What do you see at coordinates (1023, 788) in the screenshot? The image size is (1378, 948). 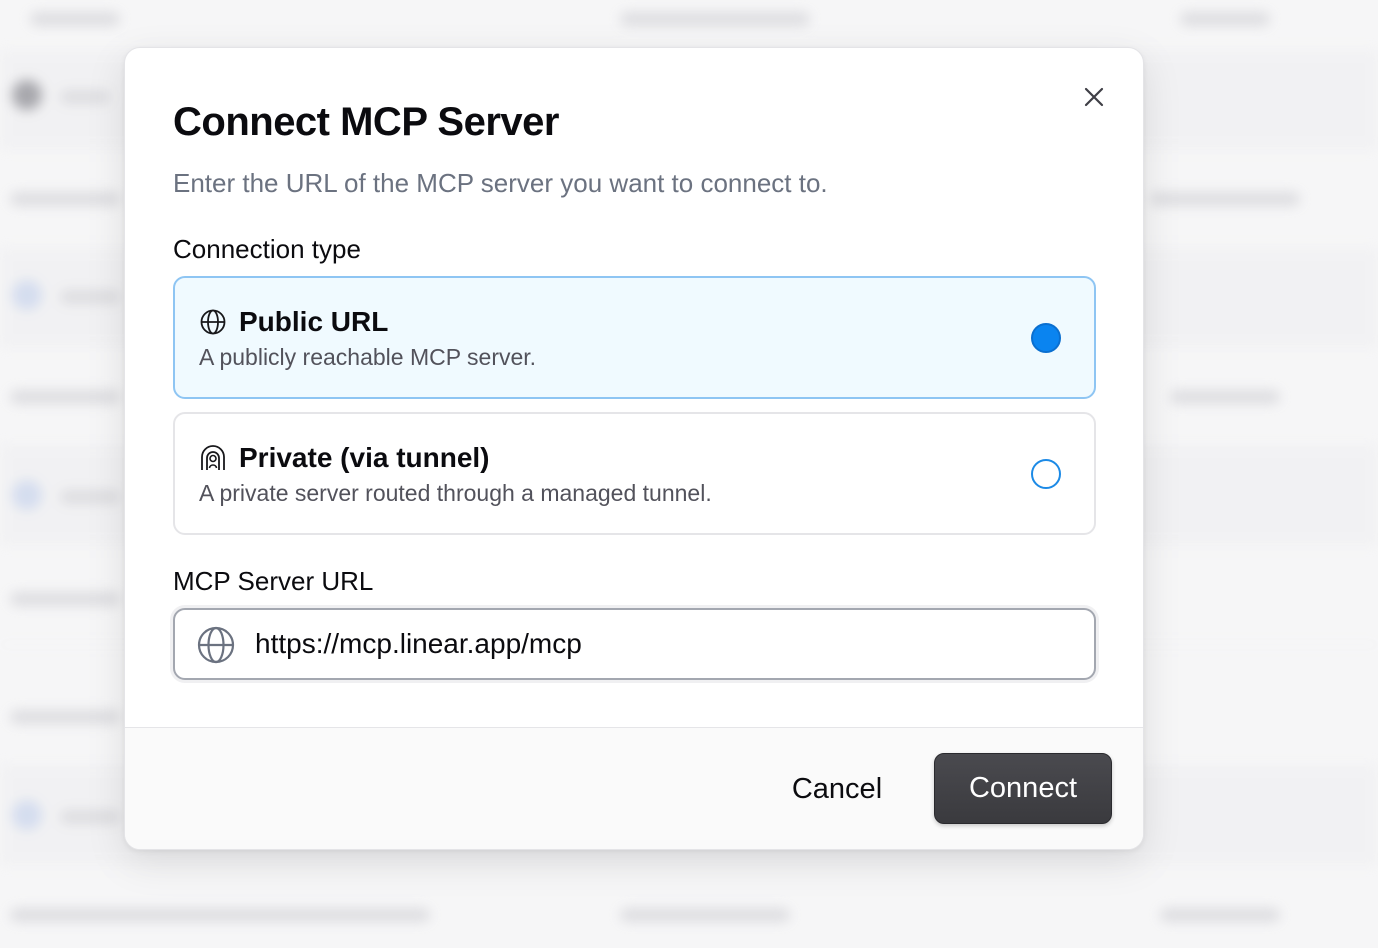 I see `connect-button: Connect` at bounding box center [1023, 788].